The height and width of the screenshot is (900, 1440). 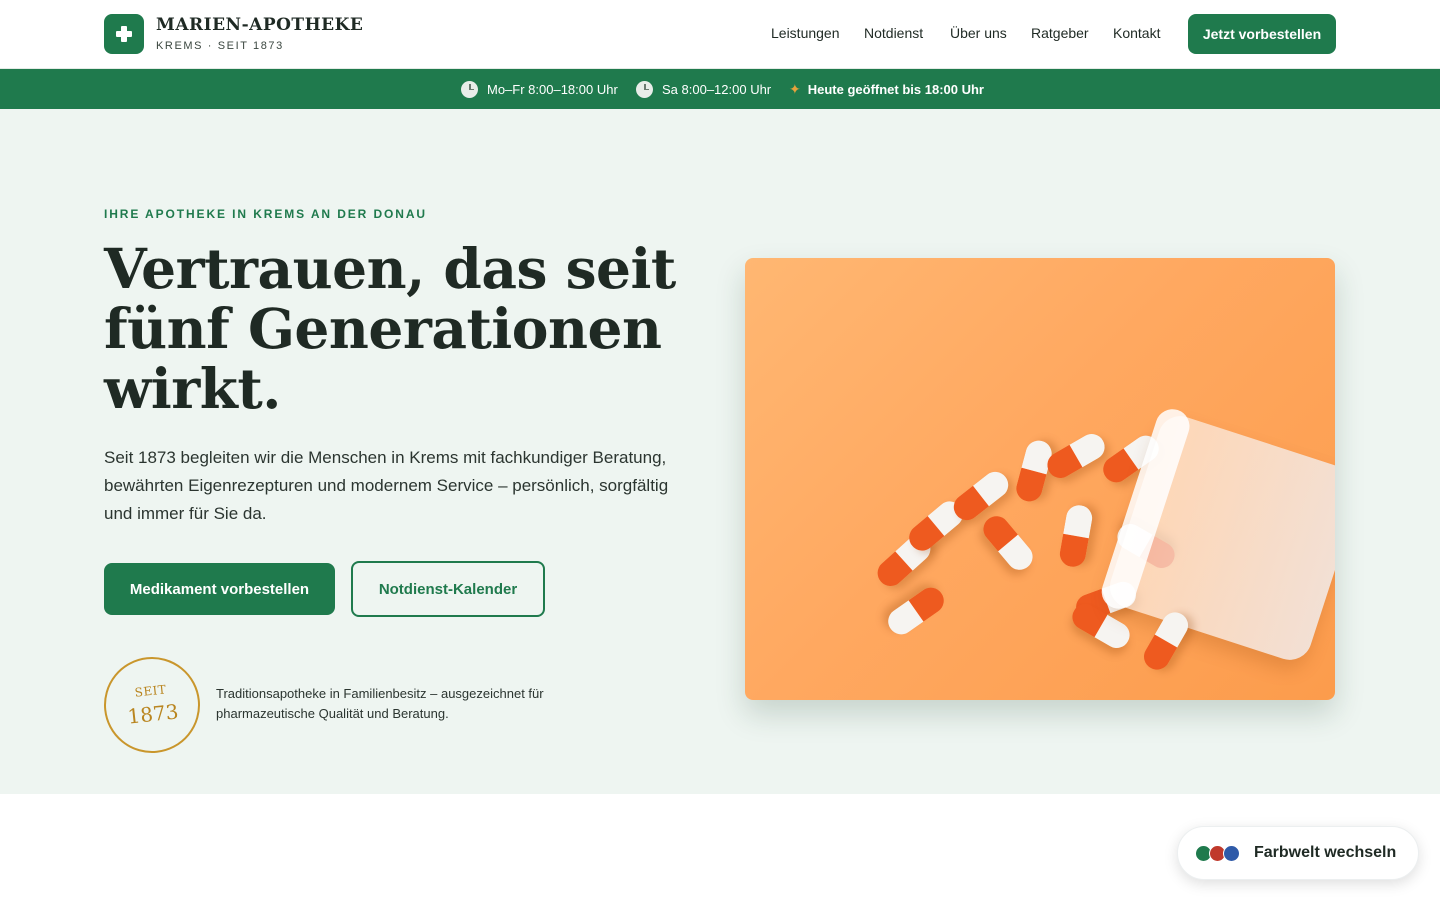 I want to click on hours-saturday-text: Sa 8:00–12:00 Uhr, so click(x=717, y=89).